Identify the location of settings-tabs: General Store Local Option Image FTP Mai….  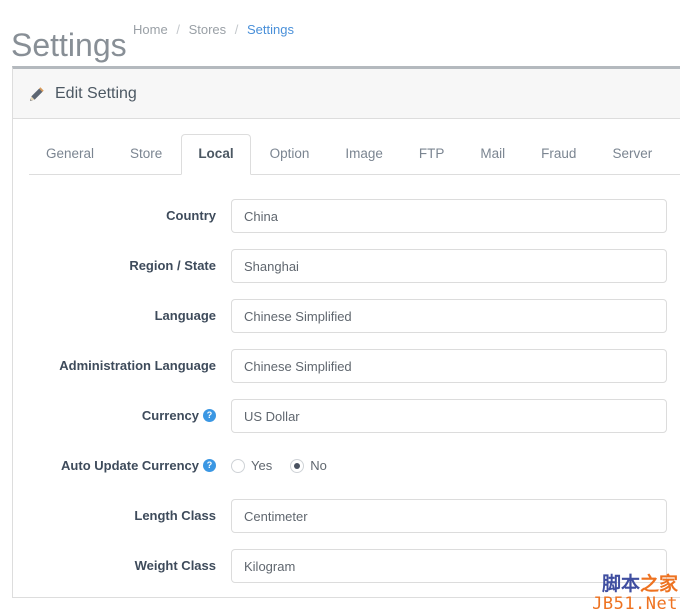
(354, 154).